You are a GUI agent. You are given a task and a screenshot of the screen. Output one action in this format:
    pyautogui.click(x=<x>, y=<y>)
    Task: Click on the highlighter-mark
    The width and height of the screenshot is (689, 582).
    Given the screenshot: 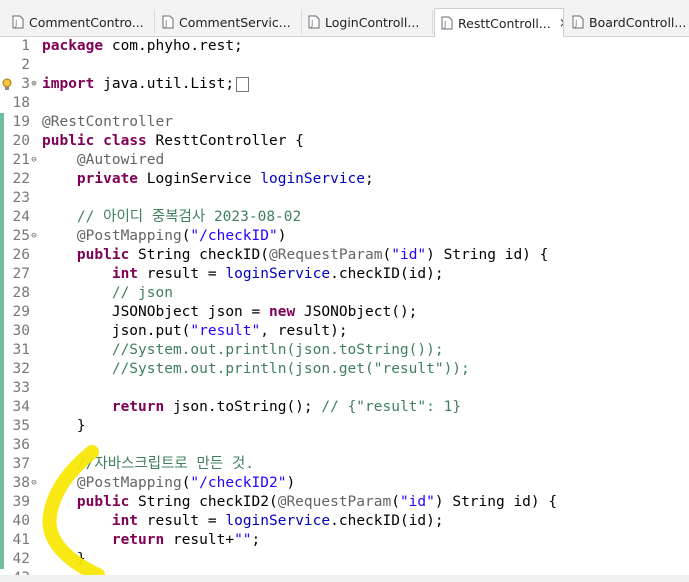 What is the action you would take?
    pyautogui.click(x=73, y=513)
    